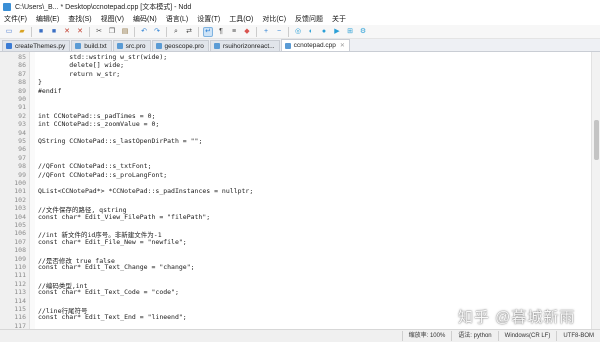 The height and width of the screenshot is (342, 600). What do you see at coordinates (112, 32) in the screenshot?
I see `copy-icon: ❐` at bounding box center [112, 32].